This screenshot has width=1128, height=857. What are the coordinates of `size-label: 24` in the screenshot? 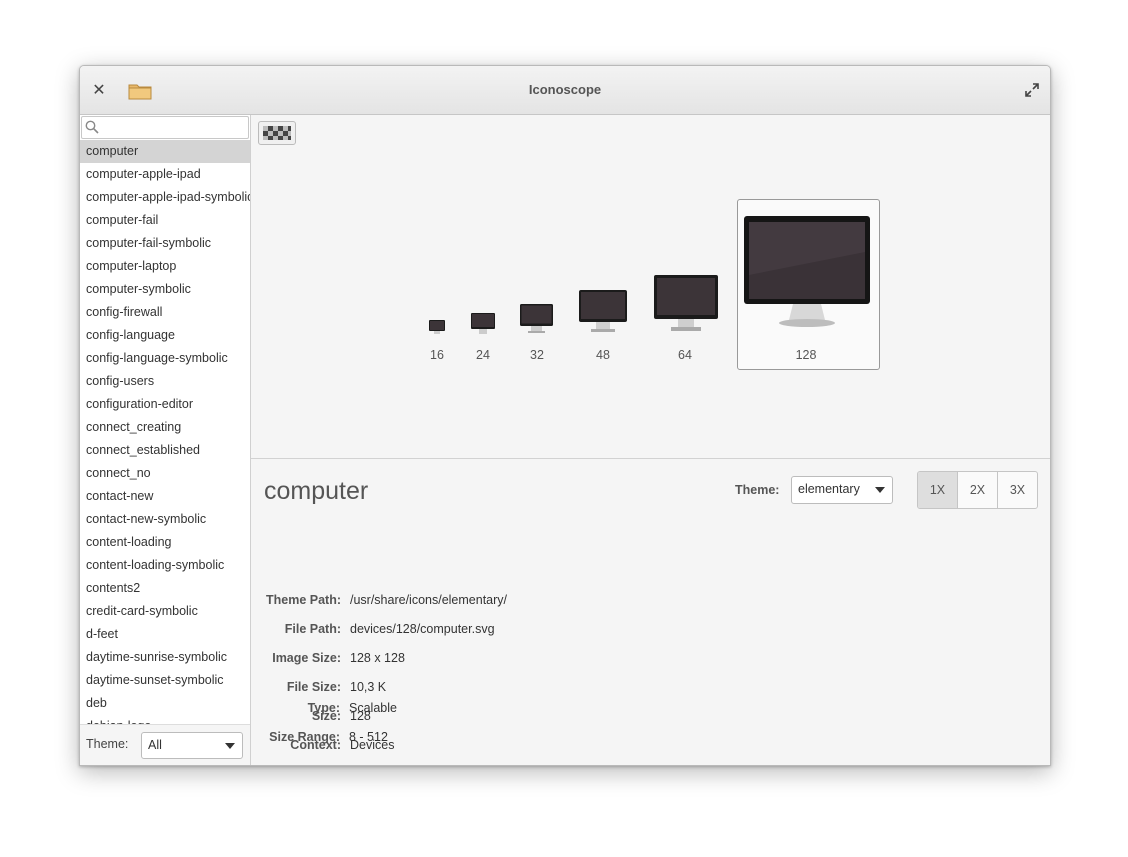 It's located at (483, 355).